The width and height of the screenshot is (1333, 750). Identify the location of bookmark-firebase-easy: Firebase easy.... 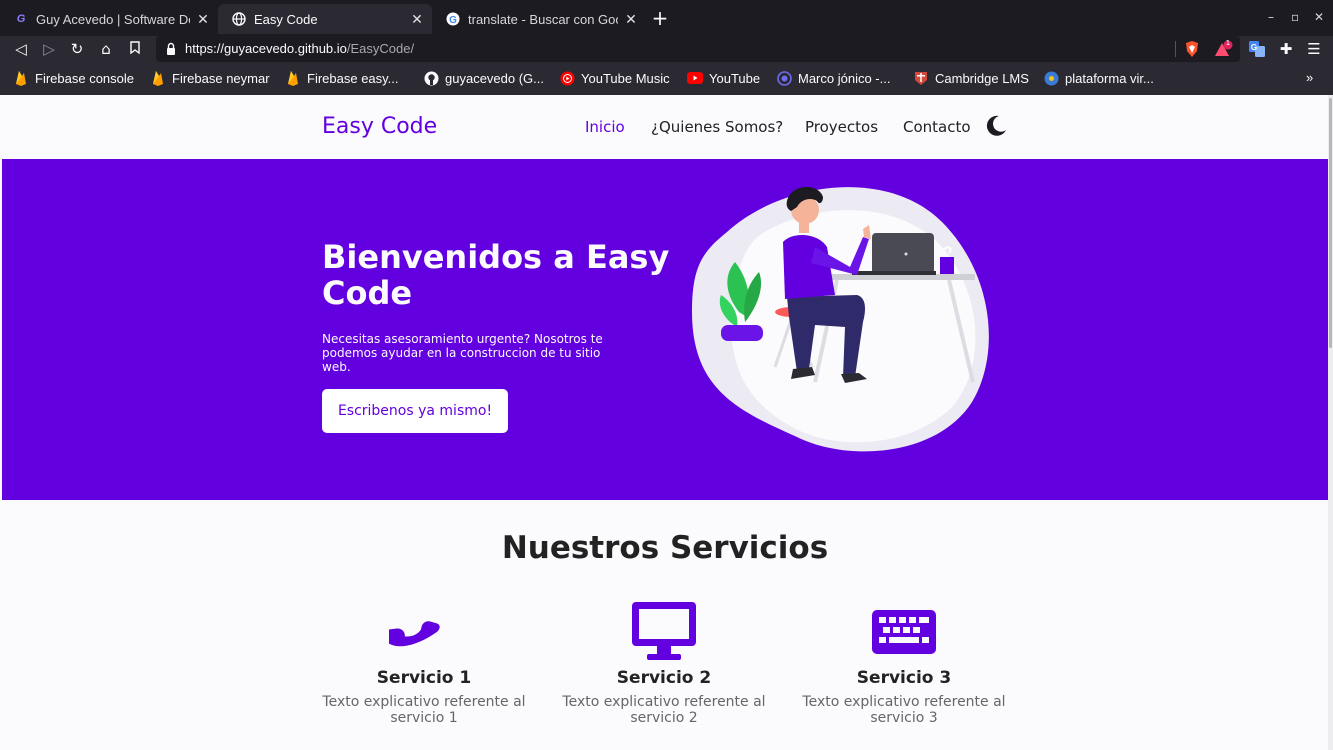
(342, 78).